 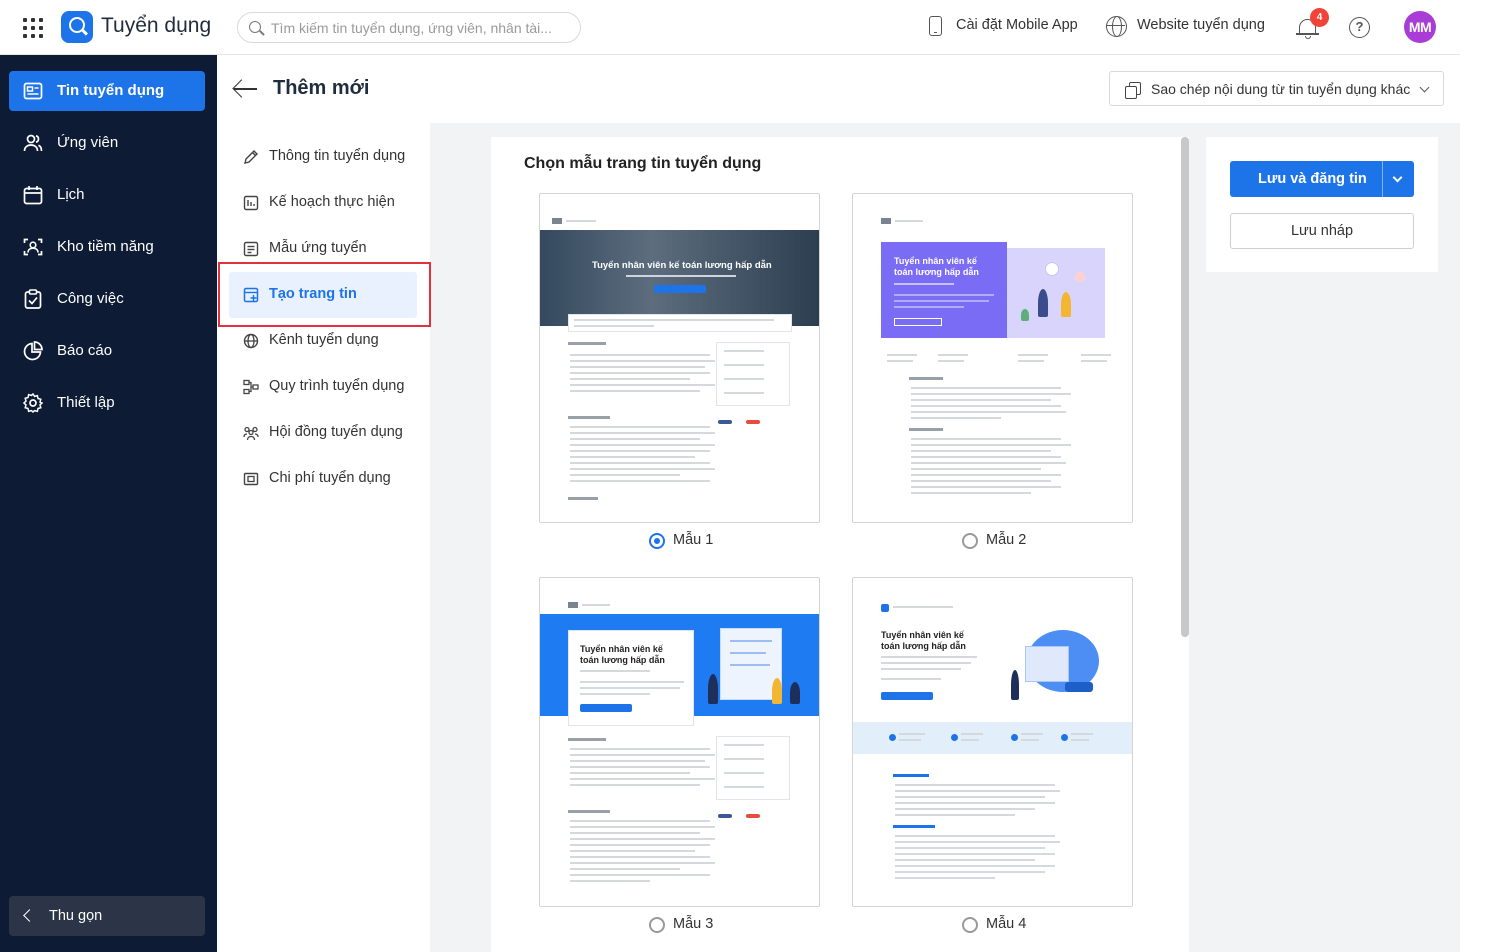 What do you see at coordinates (318, 248) in the screenshot?
I see `step-label: Mẫu ứng tuyển` at bounding box center [318, 248].